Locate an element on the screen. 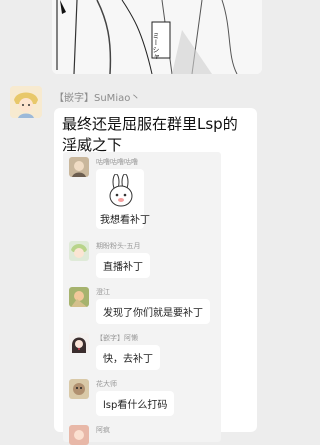 The image size is (320, 445). message-bubble: 发现了你们就是要补丁 is located at coordinates (153, 311).